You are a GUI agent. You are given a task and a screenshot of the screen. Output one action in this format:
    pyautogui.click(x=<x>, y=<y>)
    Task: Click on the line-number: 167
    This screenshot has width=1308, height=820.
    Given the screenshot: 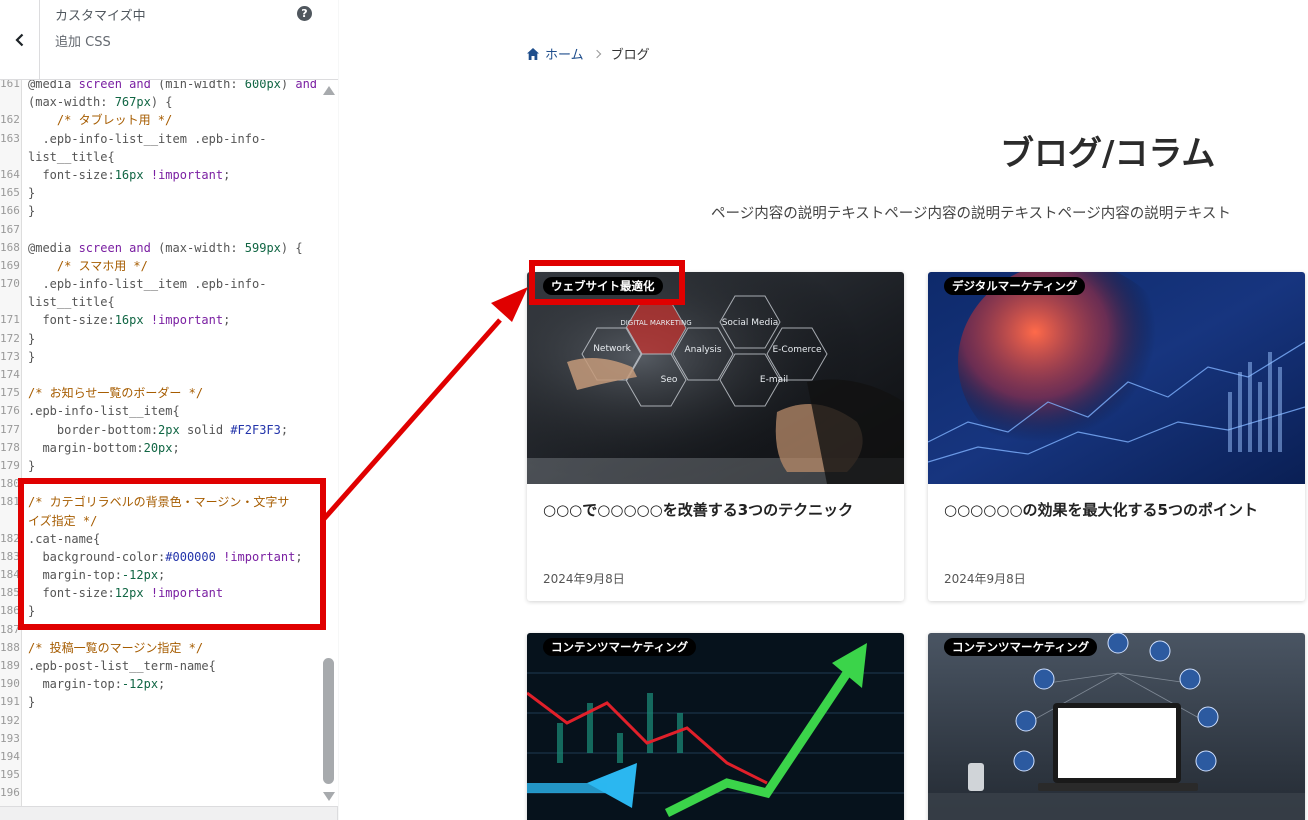 What is the action you would take?
    pyautogui.click(x=10, y=229)
    